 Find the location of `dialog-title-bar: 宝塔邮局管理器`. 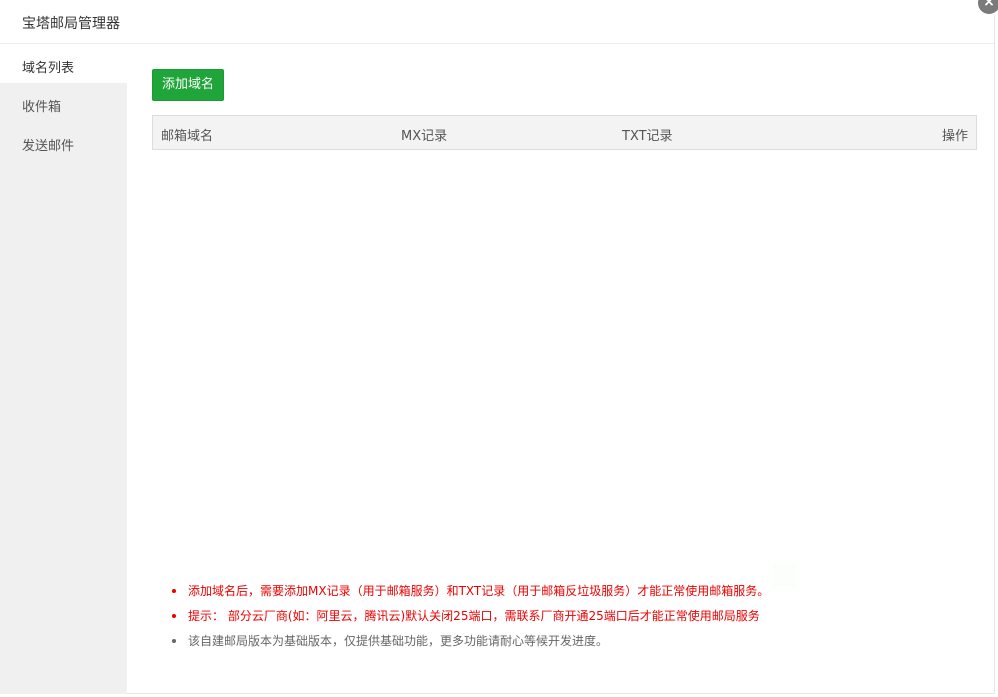

dialog-title-bar: 宝塔邮局管理器 is located at coordinates (497, 22).